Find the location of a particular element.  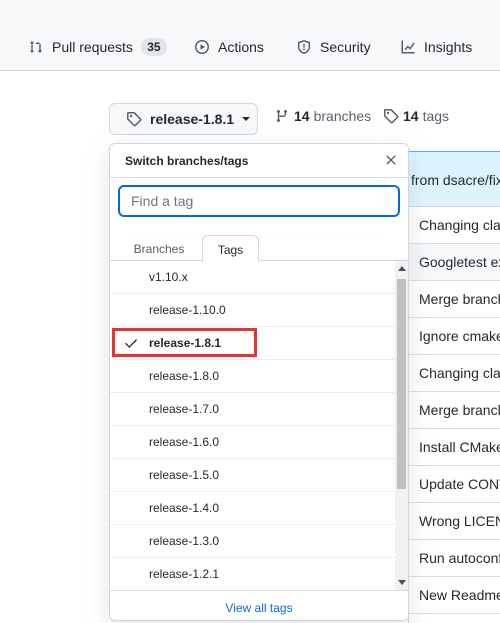

tag-name: release-1.7.0 is located at coordinates (184, 409).